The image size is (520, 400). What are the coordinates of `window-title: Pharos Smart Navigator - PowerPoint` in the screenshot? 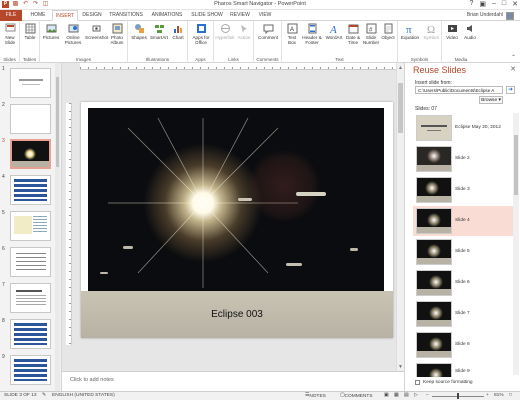 It's located at (260, 4).